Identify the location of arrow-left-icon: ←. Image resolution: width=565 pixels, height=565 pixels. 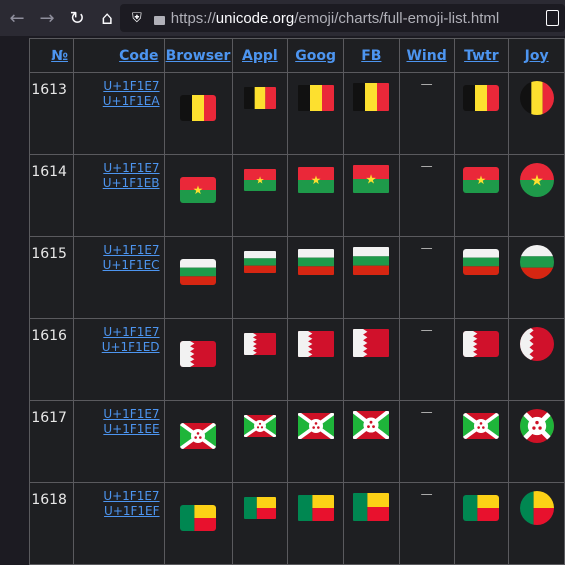
(17, 18).